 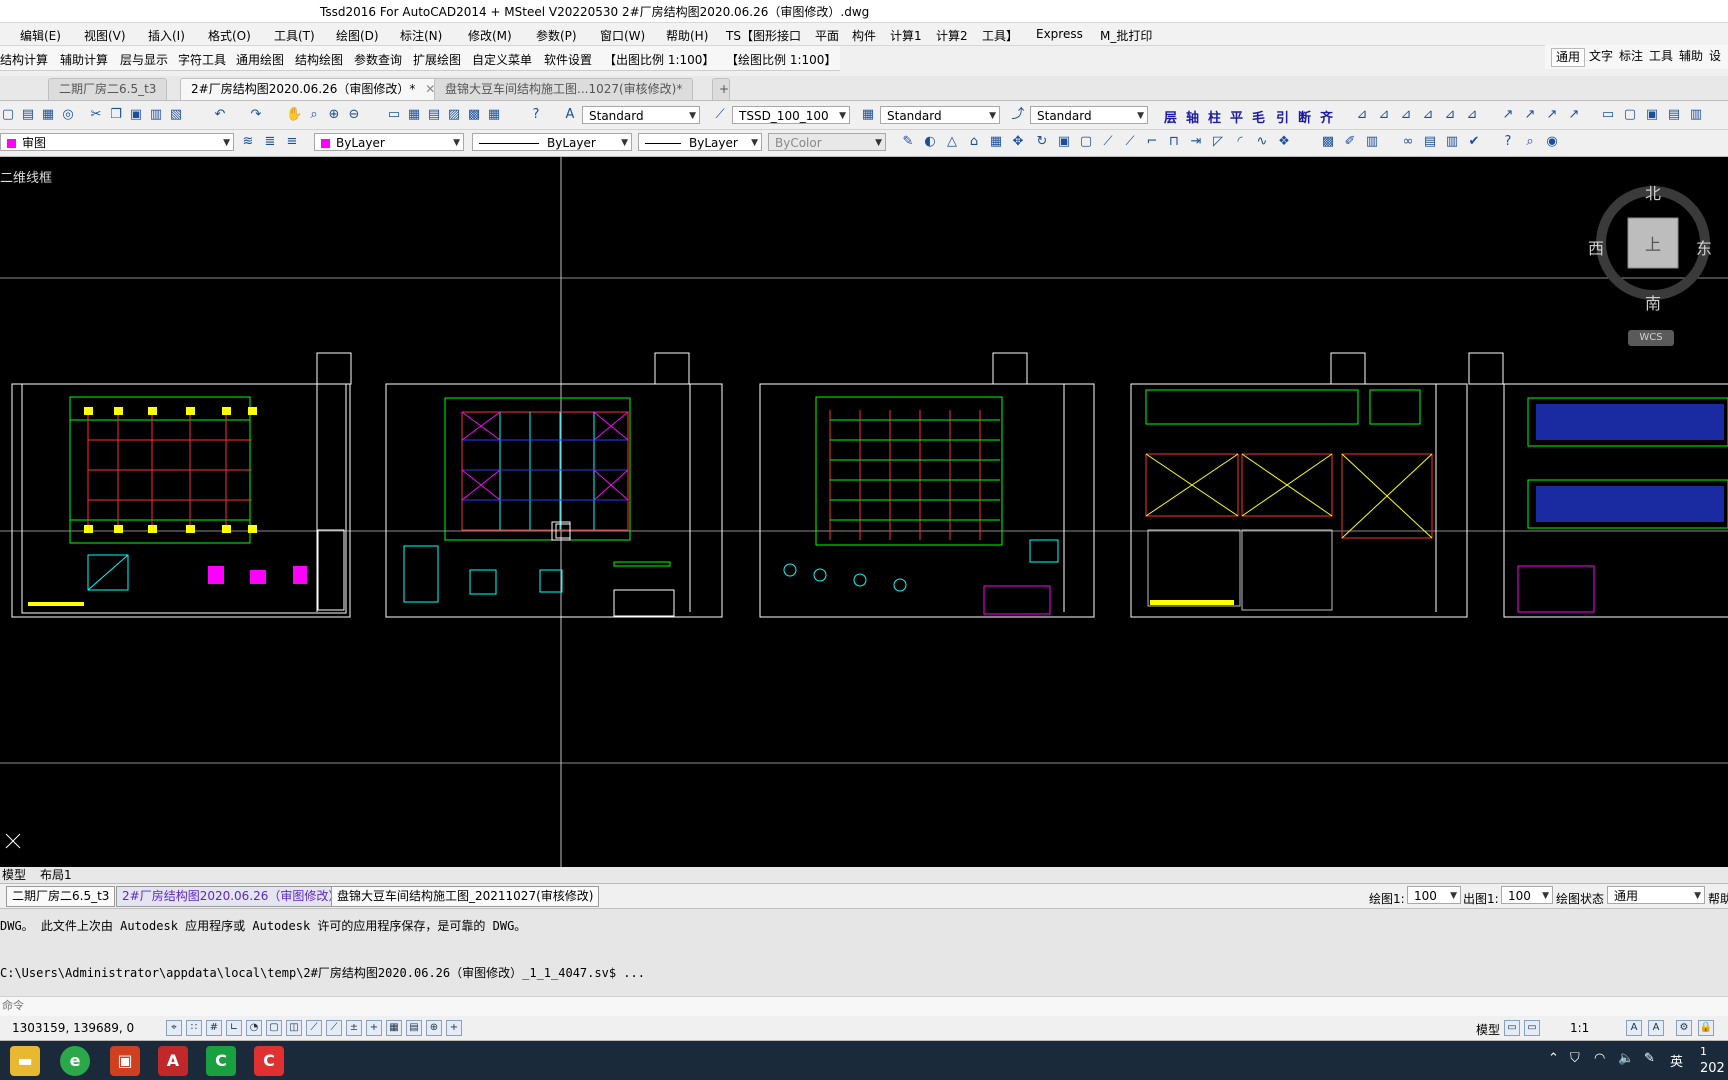 What do you see at coordinates (334, 115) in the screenshot?
I see `zoom-window-icon: ⊕` at bounding box center [334, 115].